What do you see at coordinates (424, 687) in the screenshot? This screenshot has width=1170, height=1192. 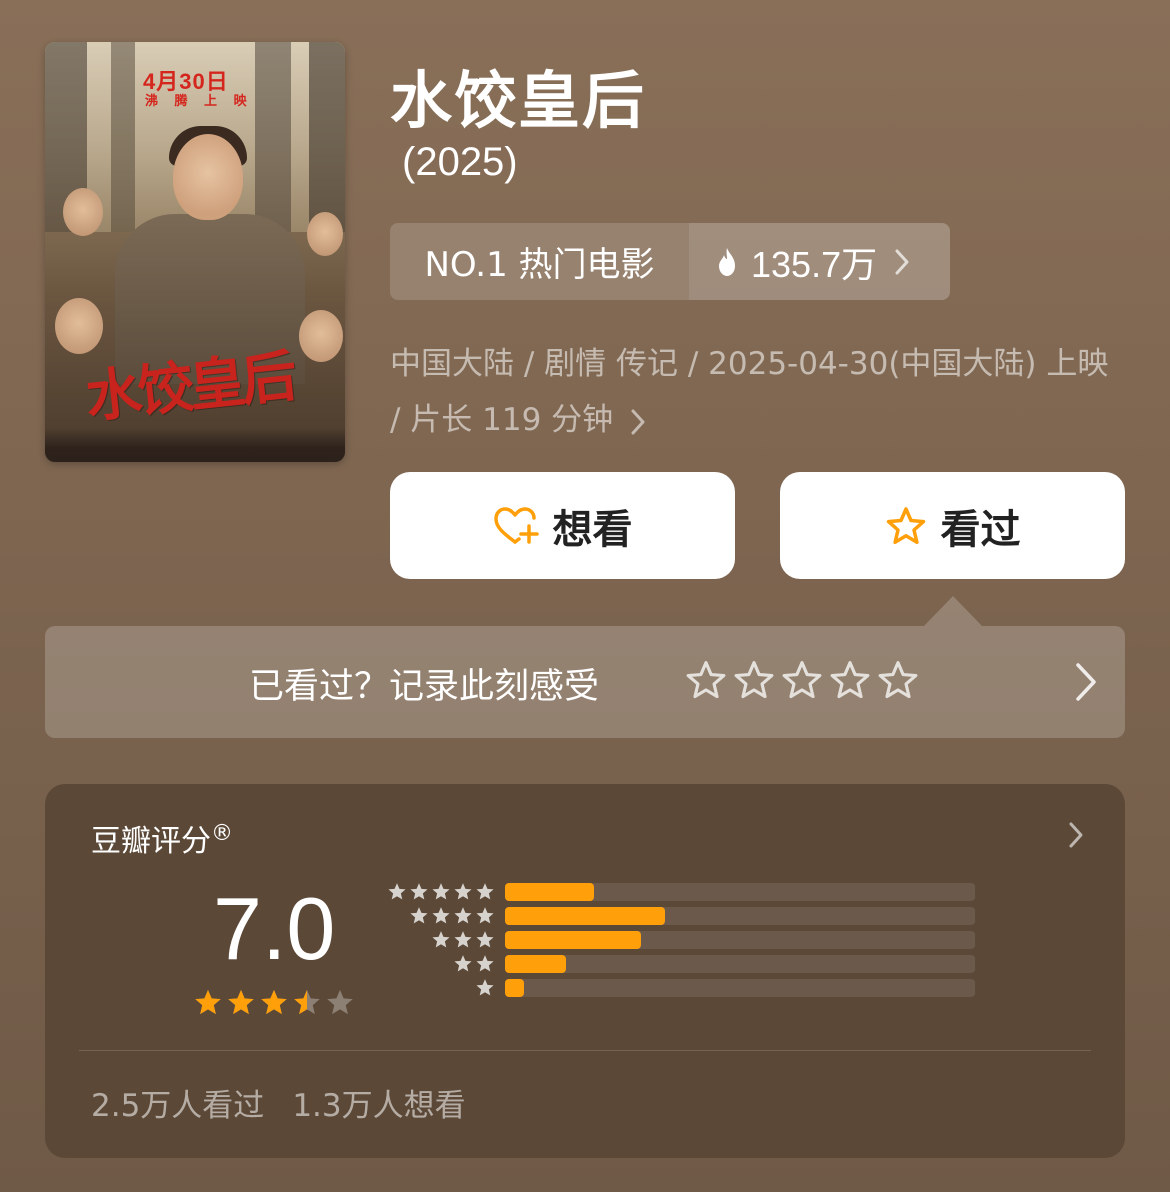 I see `rate-prompt-text: 已看过？记录此刻感受` at bounding box center [424, 687].